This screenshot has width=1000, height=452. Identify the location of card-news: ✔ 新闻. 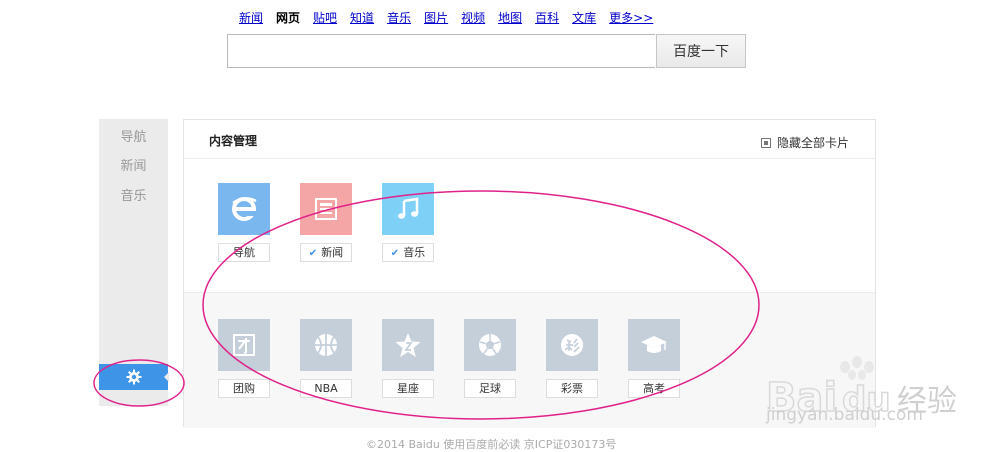
(326, 222).